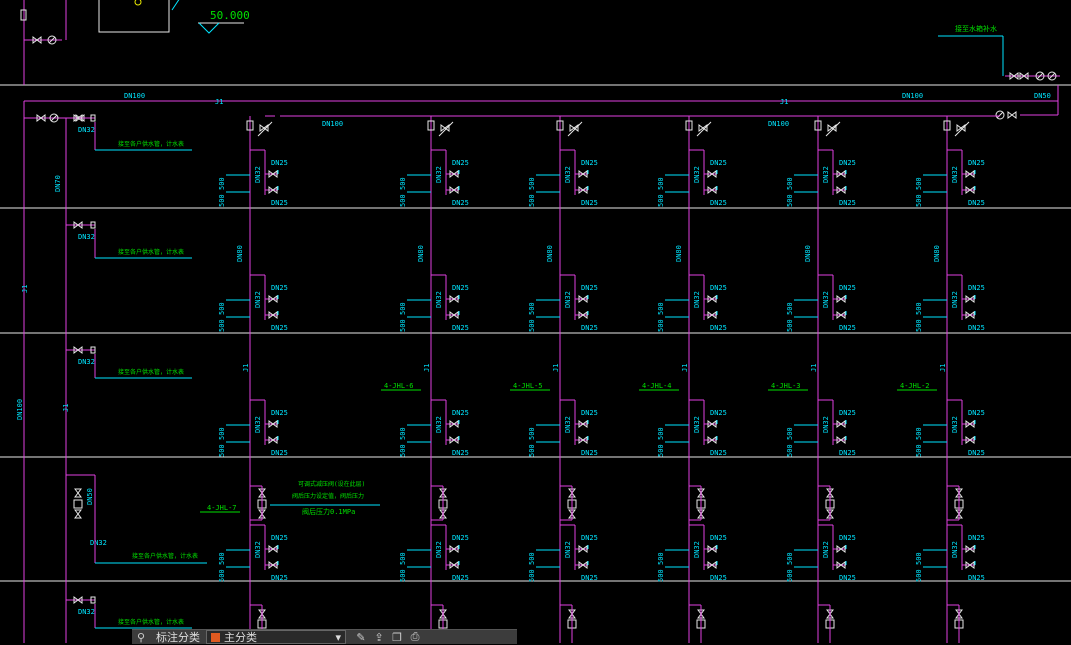  I want to click on meter-icon, so click(78, 504).